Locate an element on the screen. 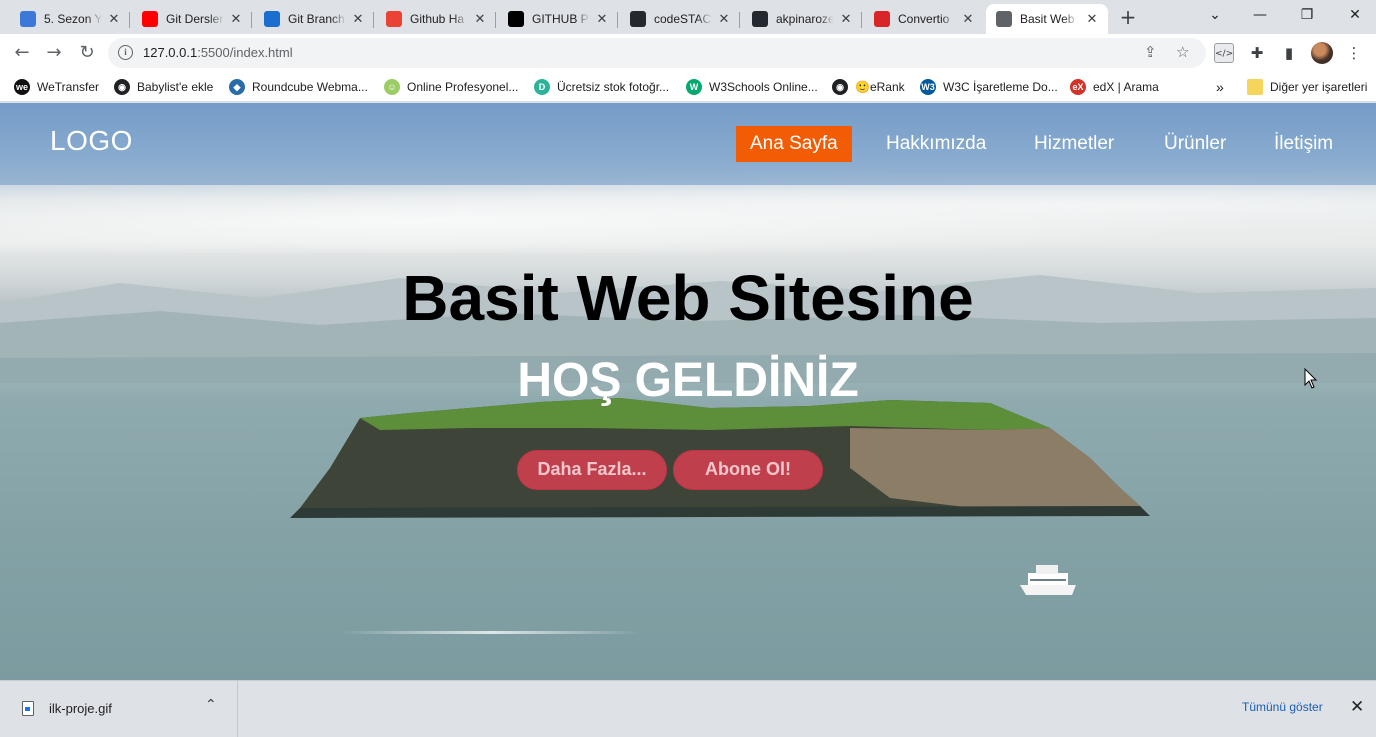 This screenshot has width=1376, height=737. tab-title: Convertio is located at coordinates (924, 19).